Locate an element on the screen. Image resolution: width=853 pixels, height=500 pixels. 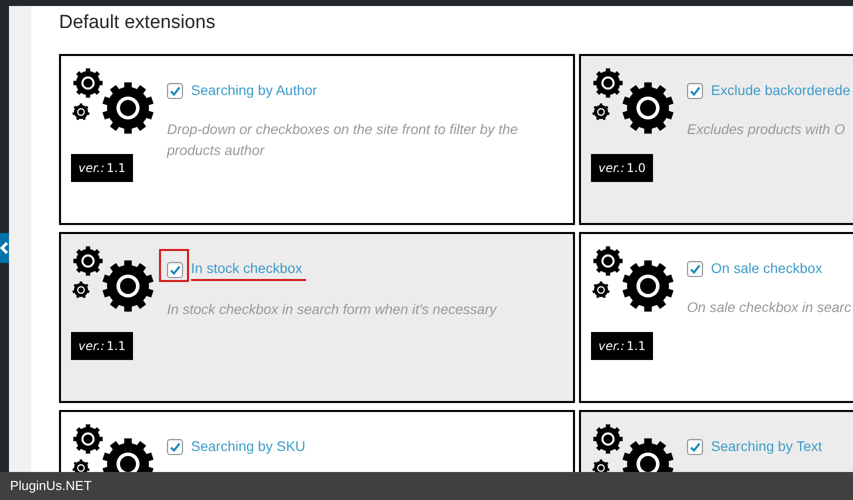
caption-text: PluginUs.NET is located at coordinates (51, 486).